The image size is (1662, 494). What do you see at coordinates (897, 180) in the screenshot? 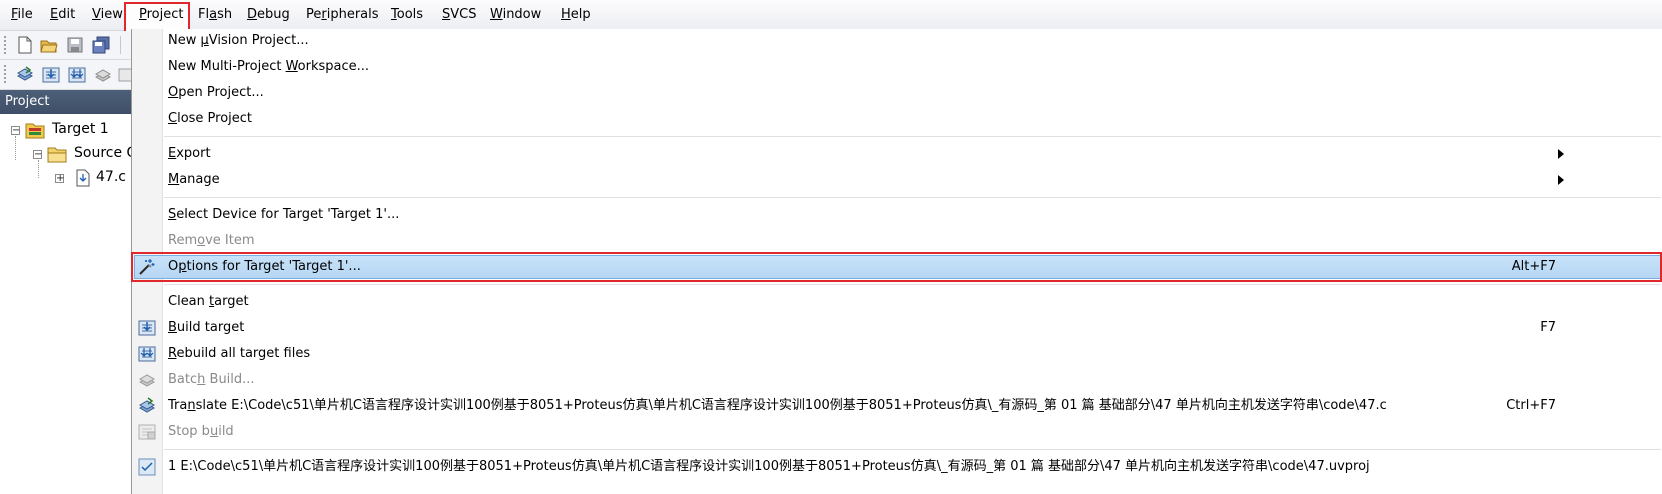
I see `menu-item-manage: Manage` at bounding box center [897, 180].